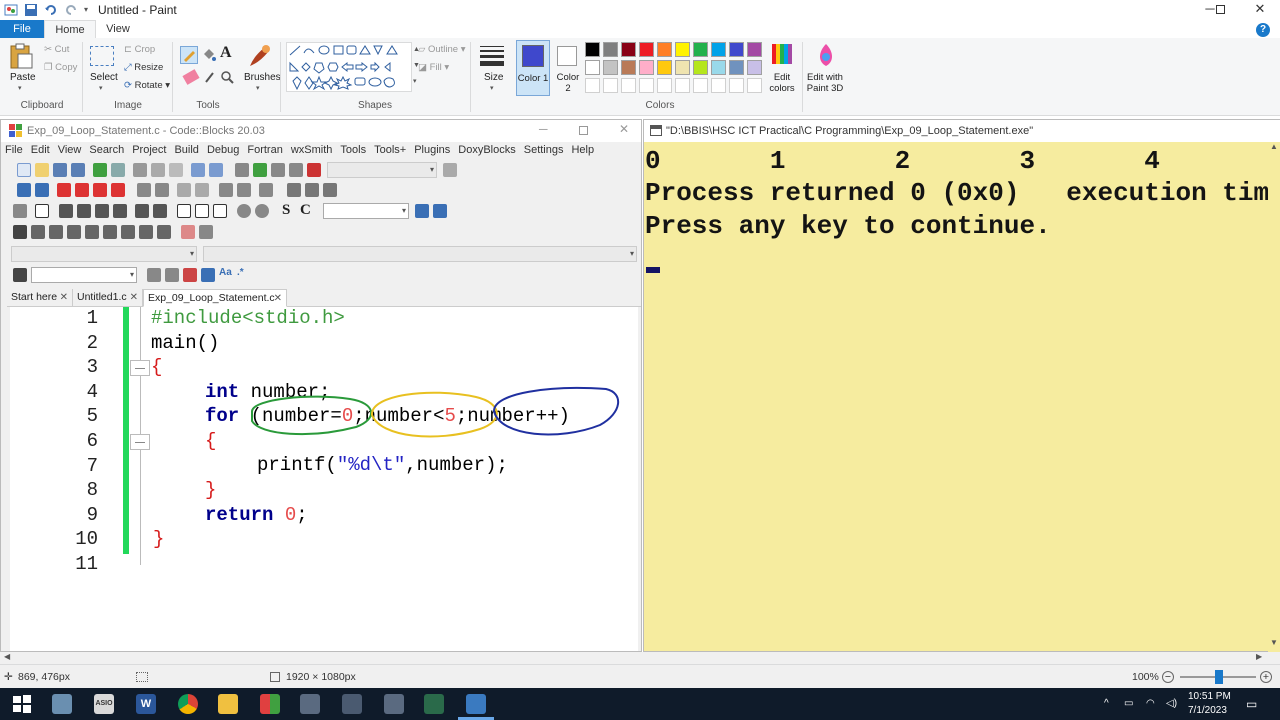 The image size is (1280, 720). Describe the element at coordinates (244, 190) in the screenshot. I see `doxy-config-icon` at that location.